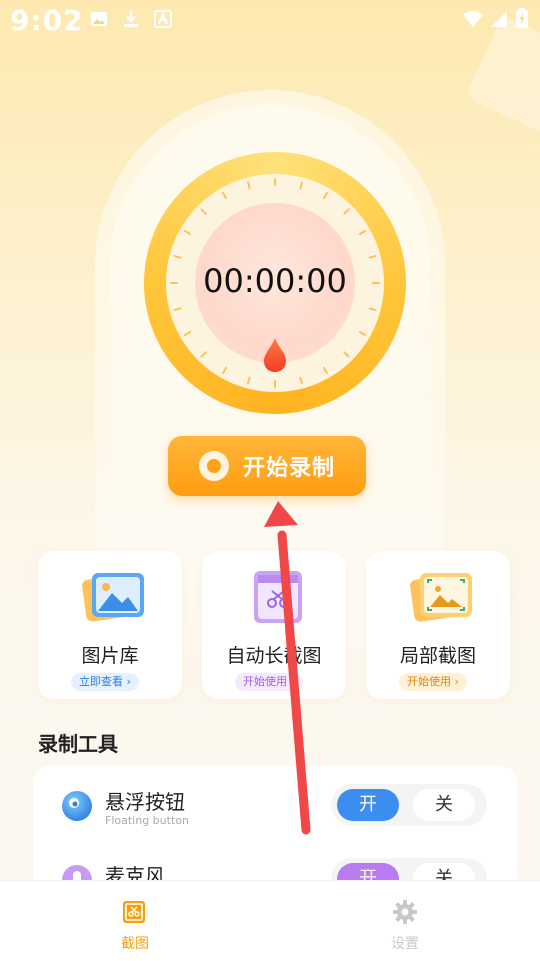 This screenshot has height=961, width=540. What do you see at coordinates (405, 912) in the screenshot?
I see `gear-icon` at bounding box center [405, 912].